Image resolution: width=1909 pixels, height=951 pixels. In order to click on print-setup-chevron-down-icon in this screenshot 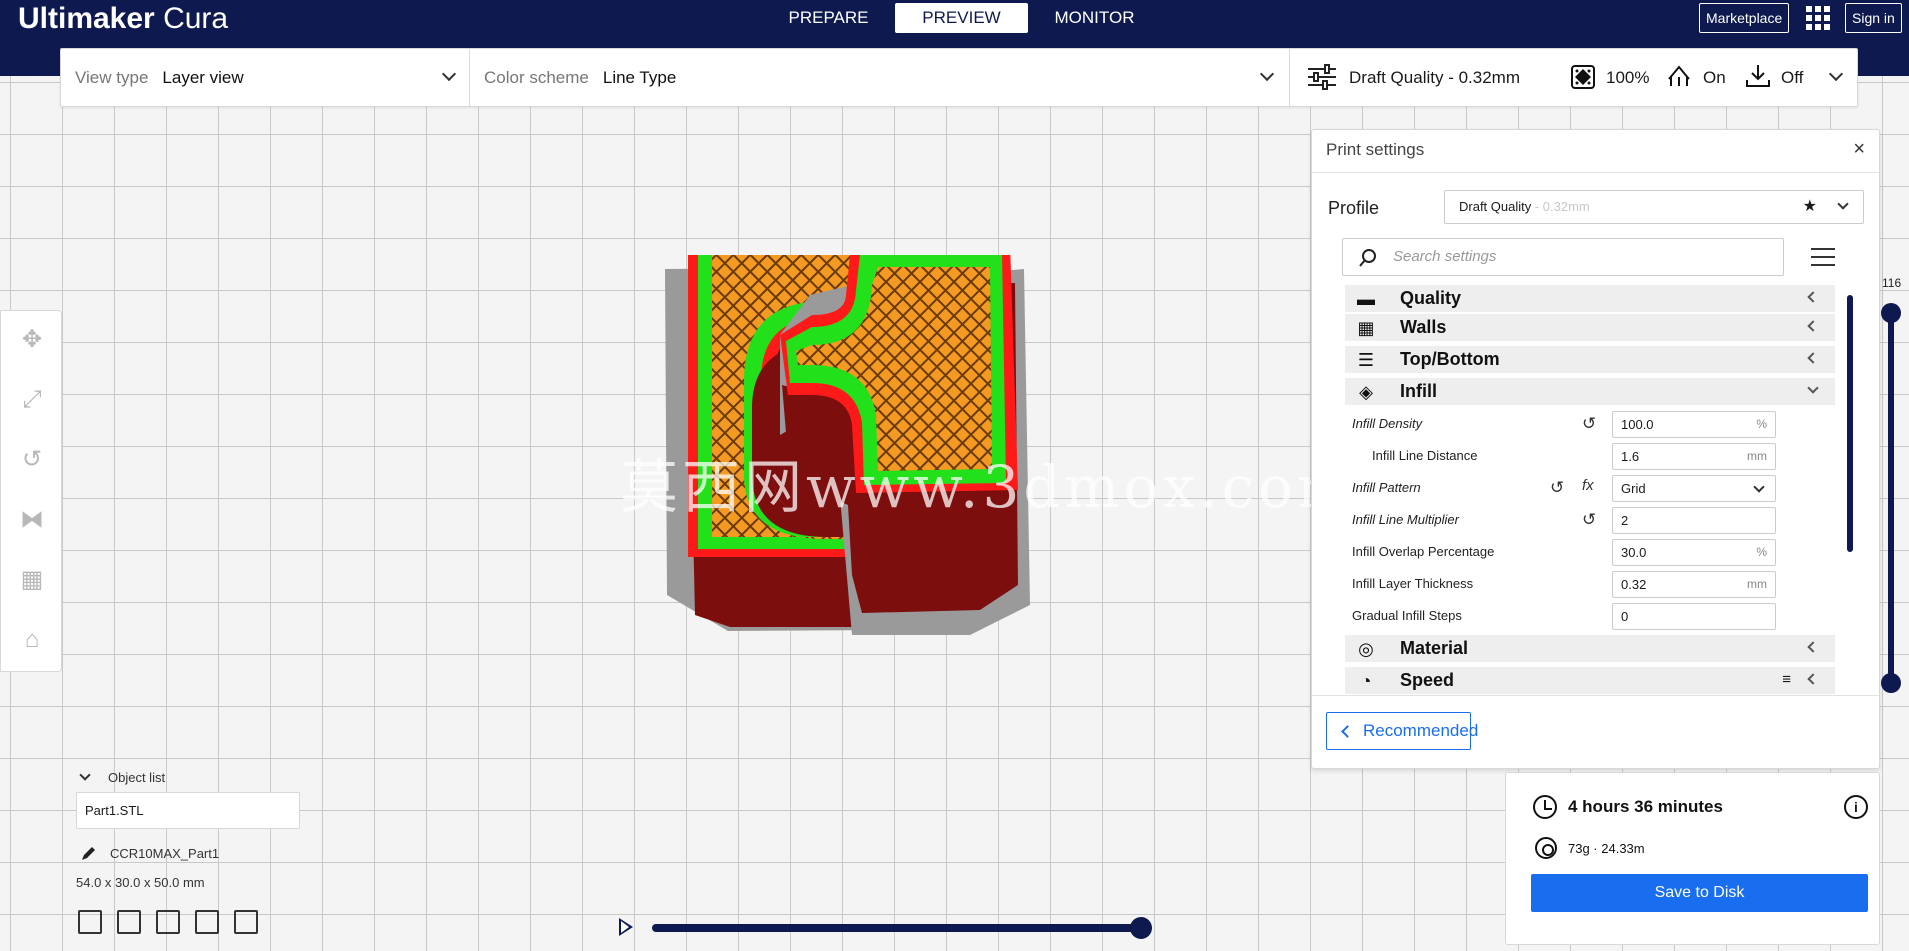, I will do `click(1836, 74)`.